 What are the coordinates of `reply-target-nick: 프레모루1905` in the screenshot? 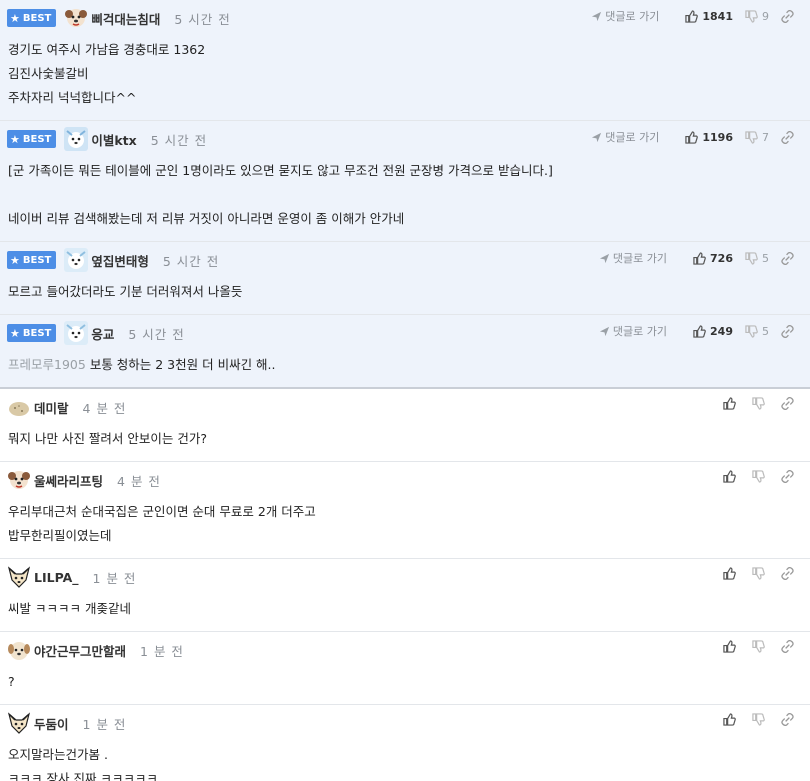 It's located at (47, 364).